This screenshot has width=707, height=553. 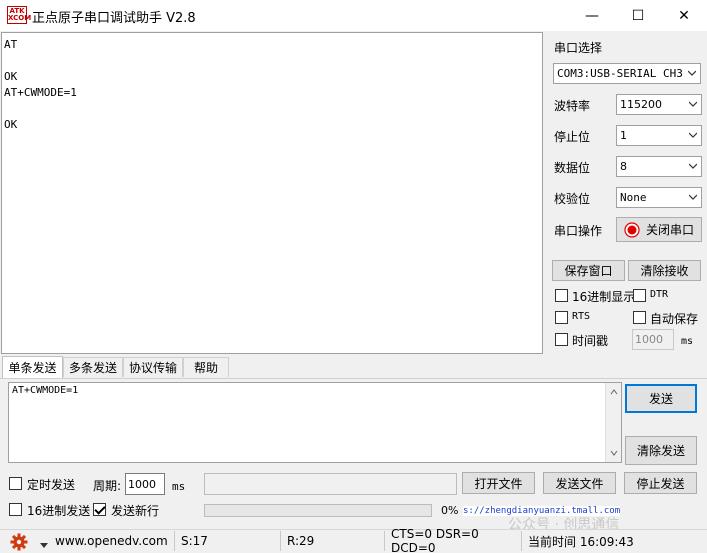 I want to click on timed-send-label: 定时发送, so click(x=51, y=485).